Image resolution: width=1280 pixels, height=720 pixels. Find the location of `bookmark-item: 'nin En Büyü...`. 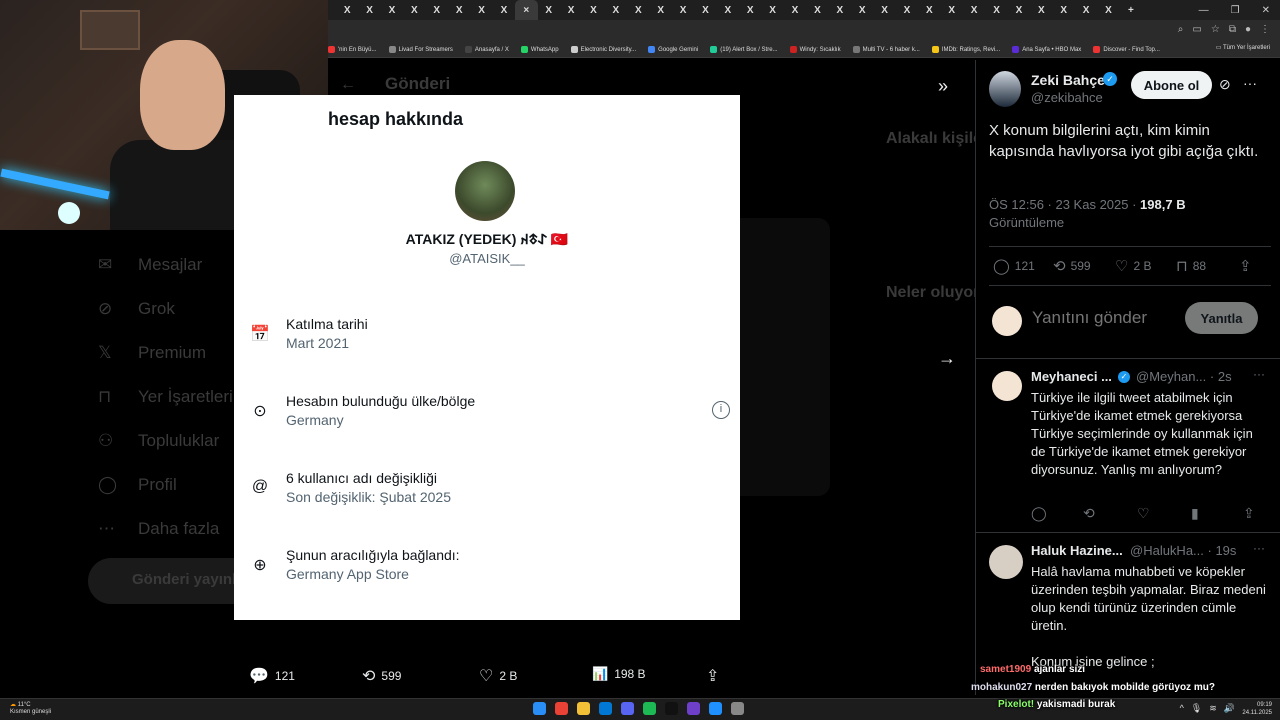

bookmark-item: 'nin En Büyü... is located at coordinates (352, 49).